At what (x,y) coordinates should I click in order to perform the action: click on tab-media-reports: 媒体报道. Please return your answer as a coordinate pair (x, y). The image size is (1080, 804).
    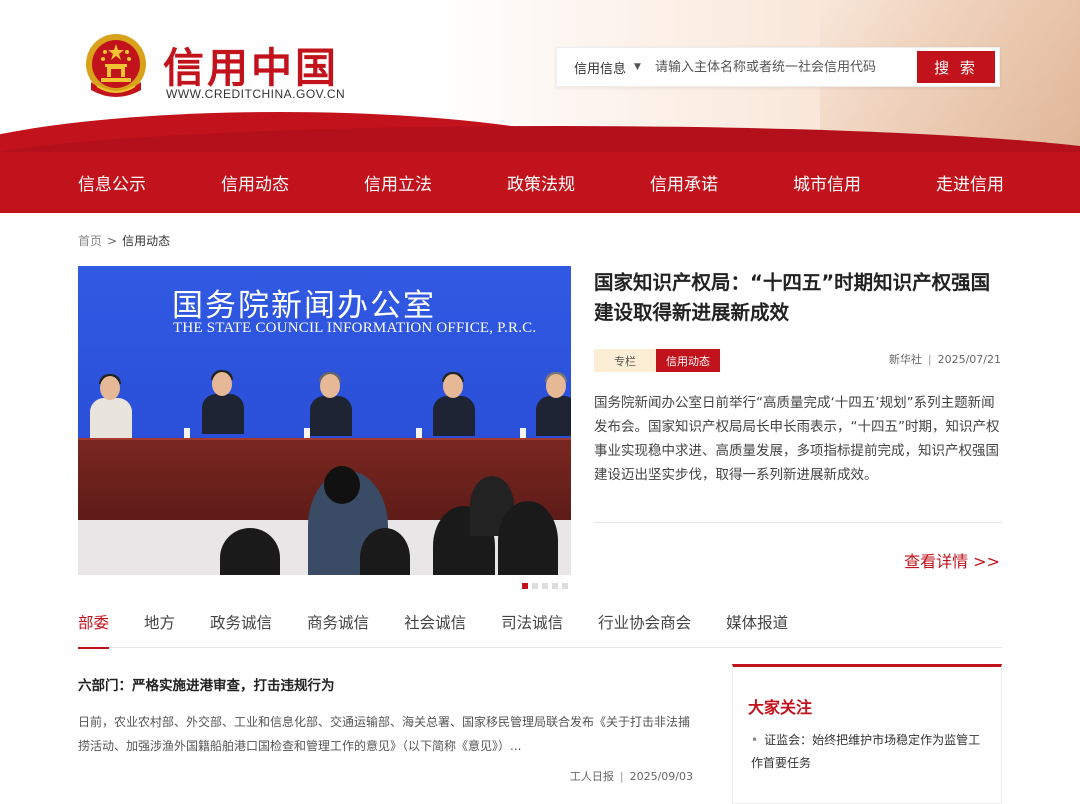
    Looking at the image, I should click on (757, 628).